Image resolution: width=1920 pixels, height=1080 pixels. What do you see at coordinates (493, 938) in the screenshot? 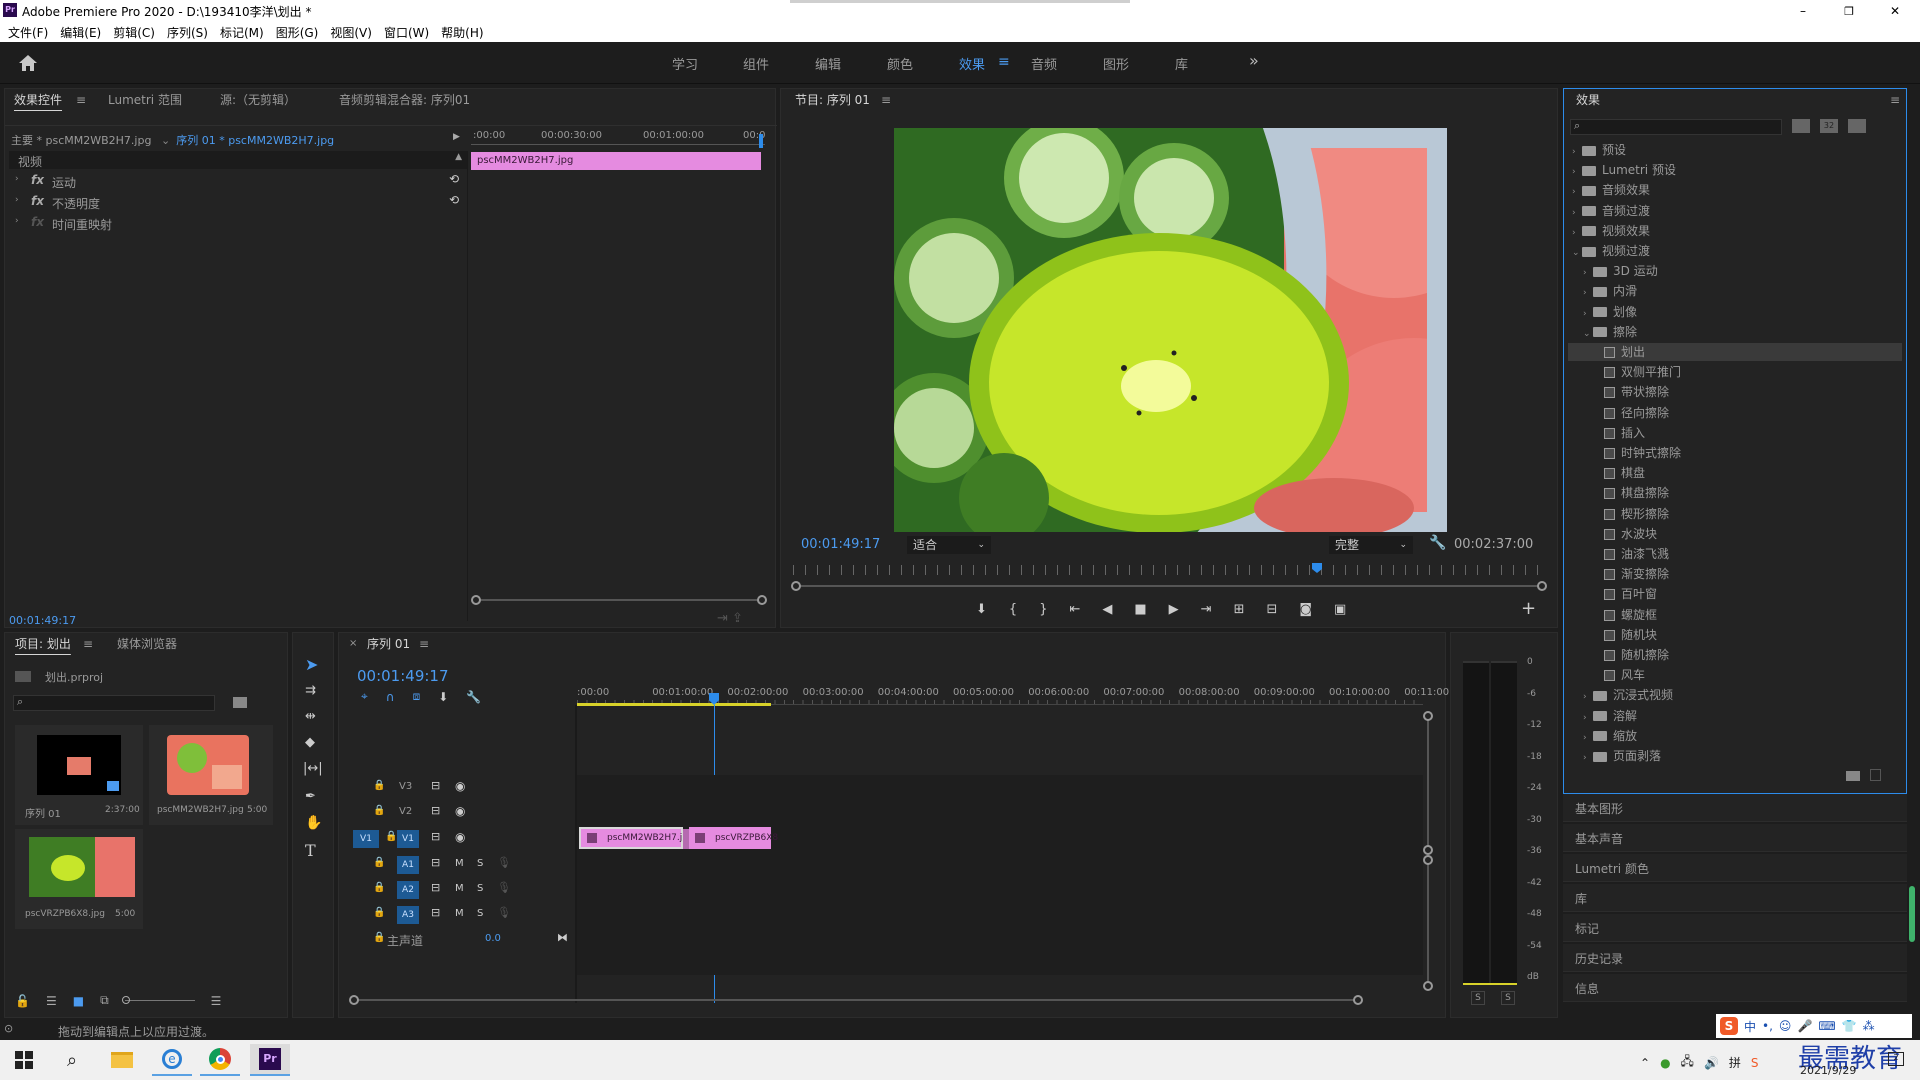
I see `master-volume-value: 0.0` at bounding box center [493, 938].